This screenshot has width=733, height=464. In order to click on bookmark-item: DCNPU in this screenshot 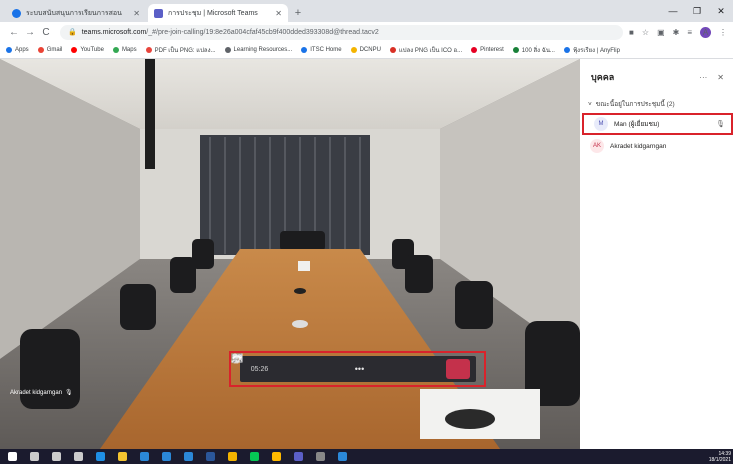, I will do `click(365, 50)`.